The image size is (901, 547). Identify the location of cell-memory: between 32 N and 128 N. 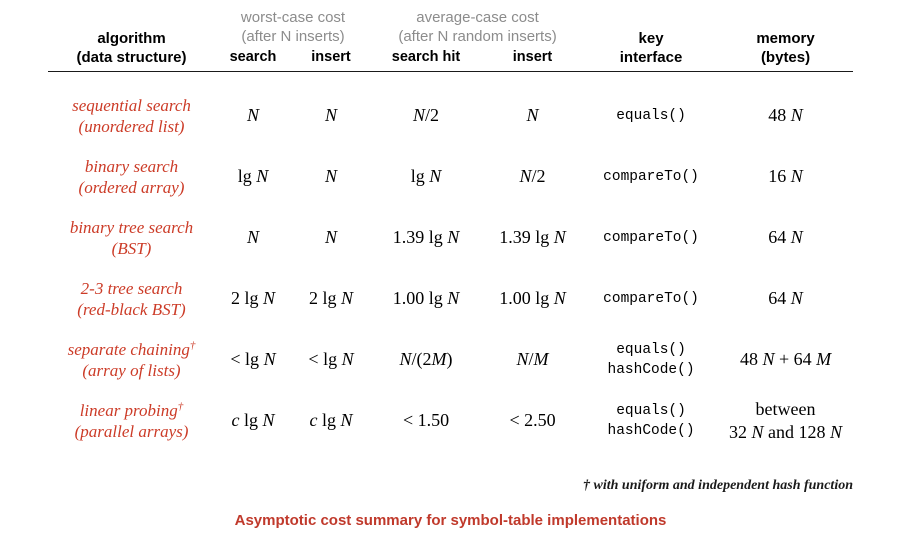
(785, 420).